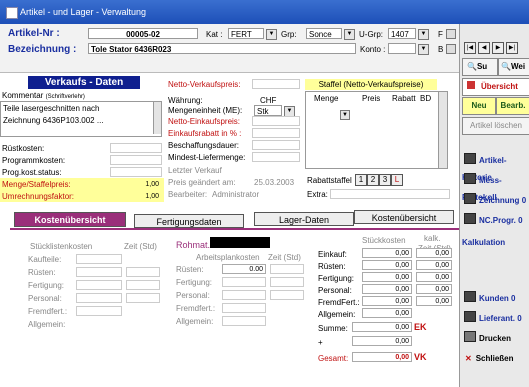  What do you see at coordinates (276, 157) in the screenshot?
I see `mindest-liefermenge-field` at bounding box center [276, 157].